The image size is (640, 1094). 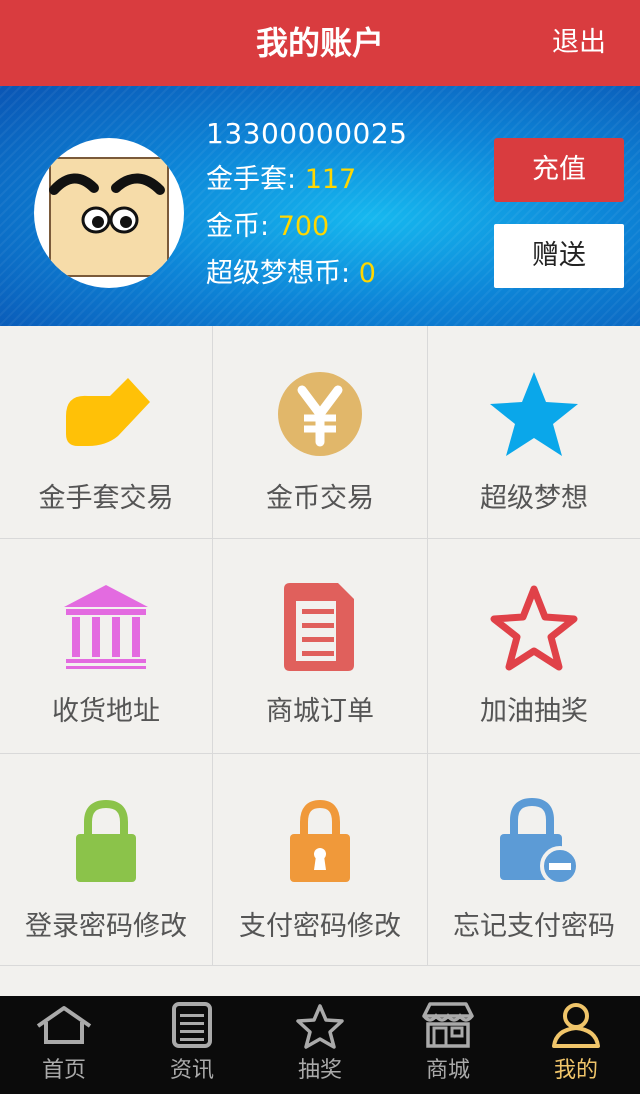 I want to click on coin-label: 金币:, so click(x=238, y=226).